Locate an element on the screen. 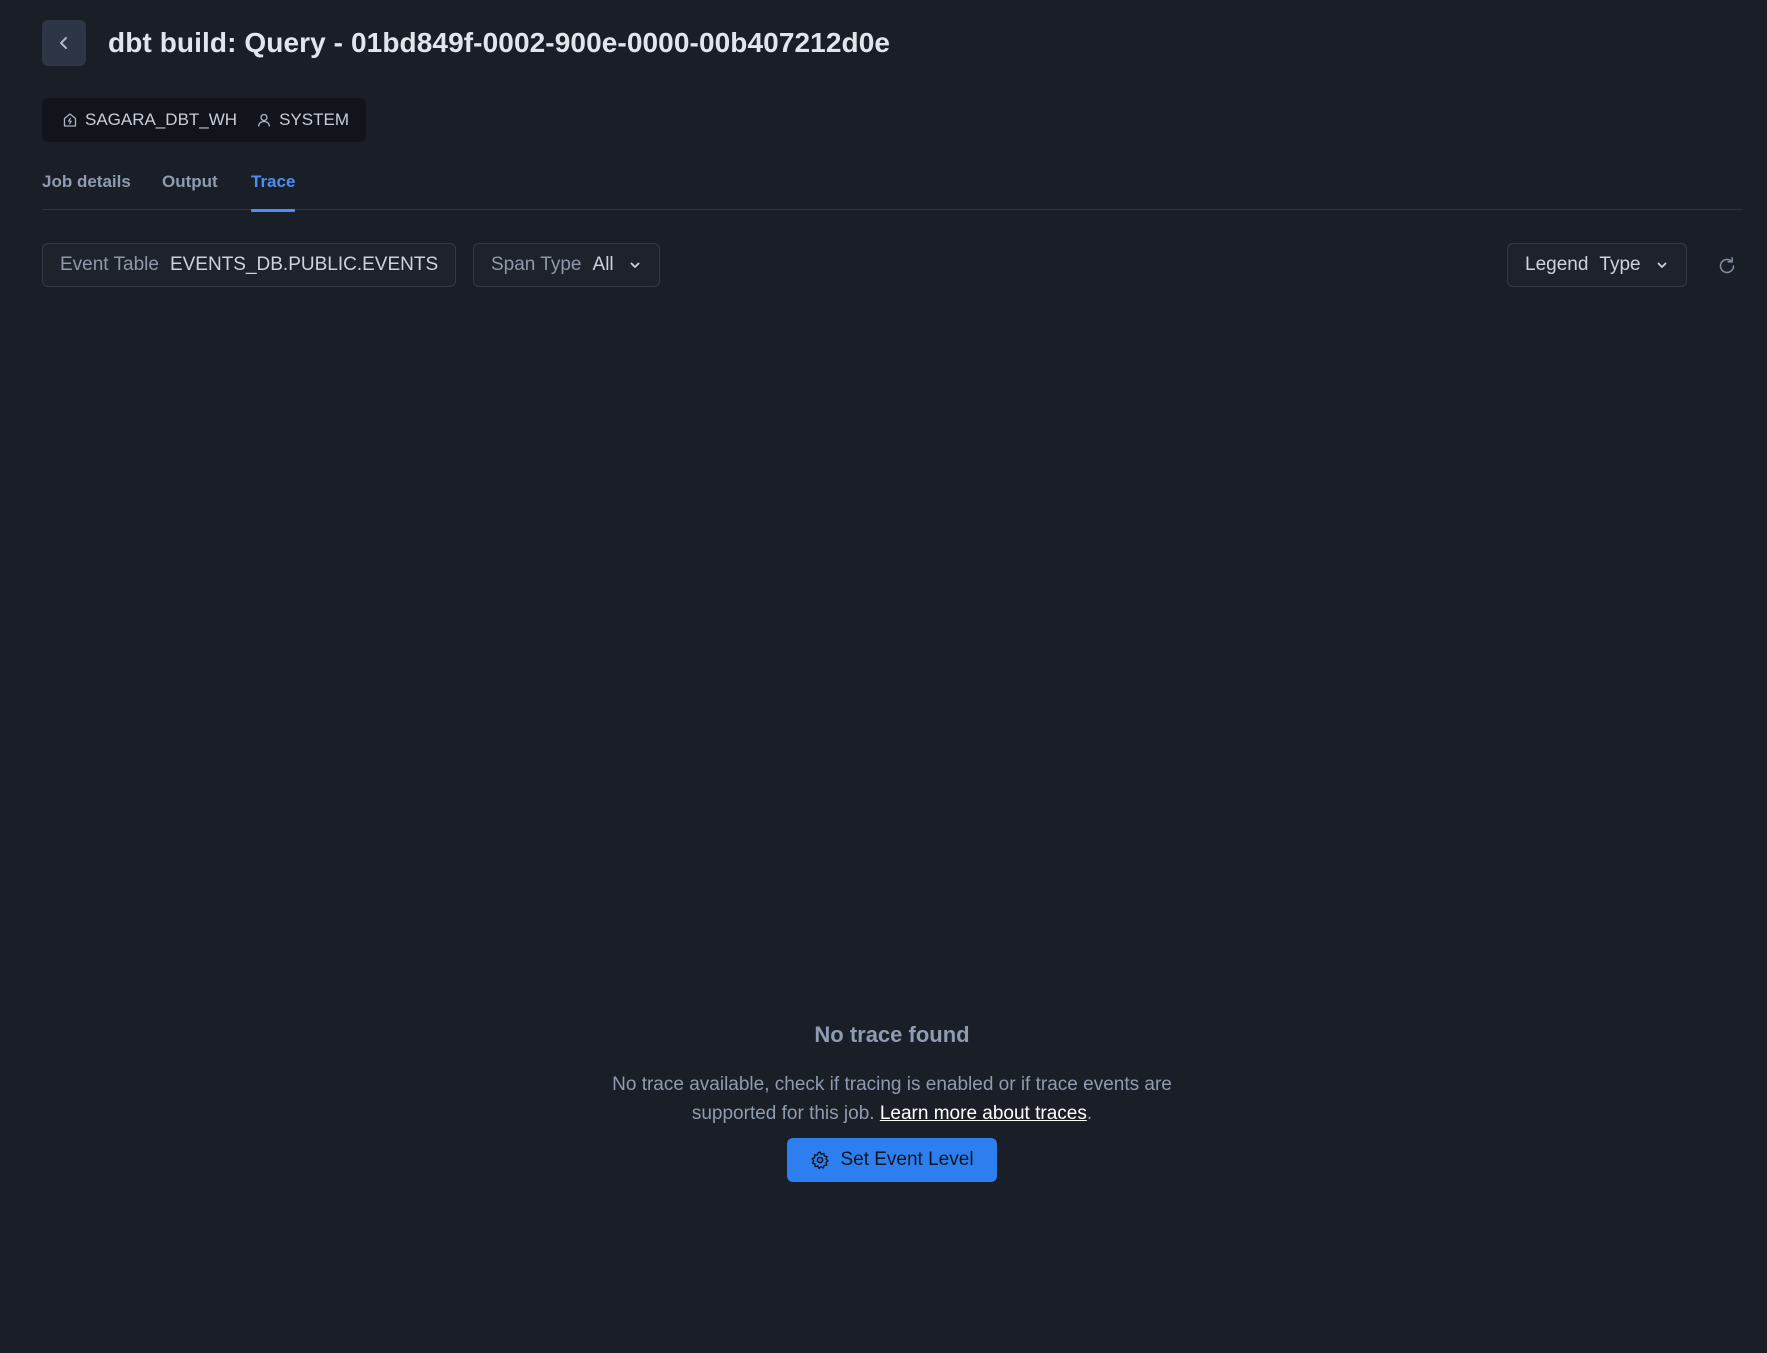 The image size is (1767, 1353). event-table-selector: Event Table EVENTS_DB.PUBLIC.EVENTS is located at coordinates (249, 265).